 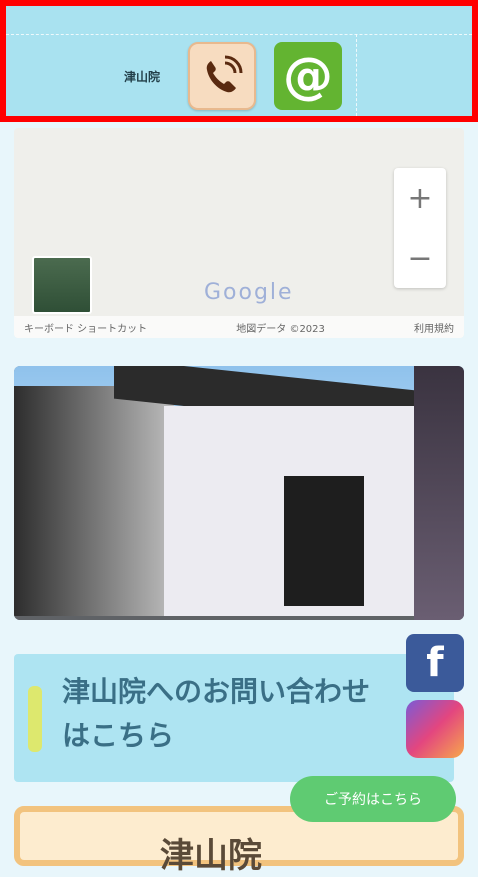 I want to click on map-zoom-controls: + −, so click(x=420, y=228).